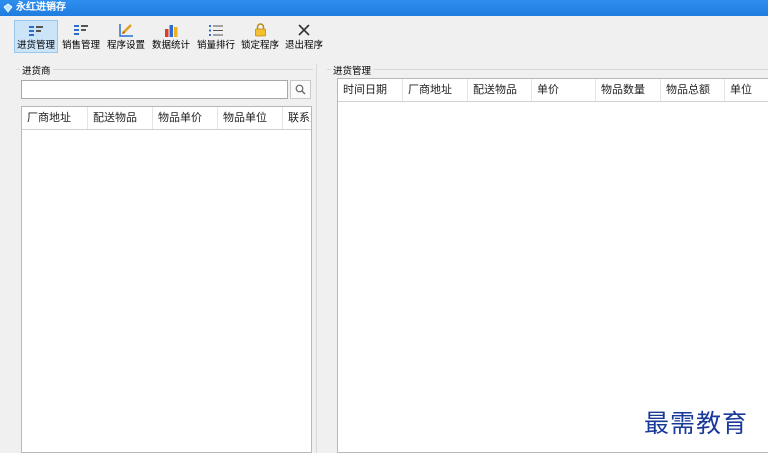 This screenshot has height=453, width=768. I want to click on column-header: 时间日期, so click(370, 90).